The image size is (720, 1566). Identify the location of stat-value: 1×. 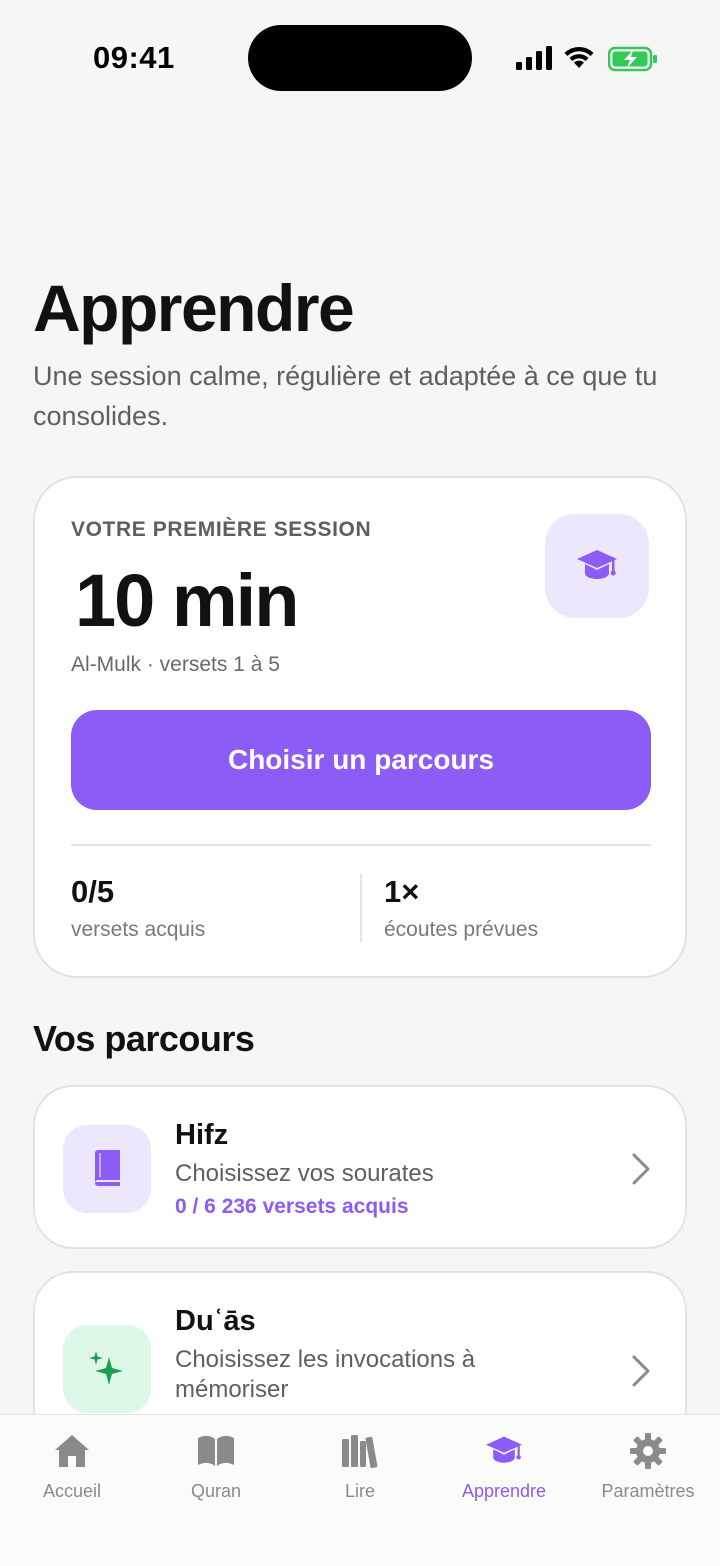
(402, 891).